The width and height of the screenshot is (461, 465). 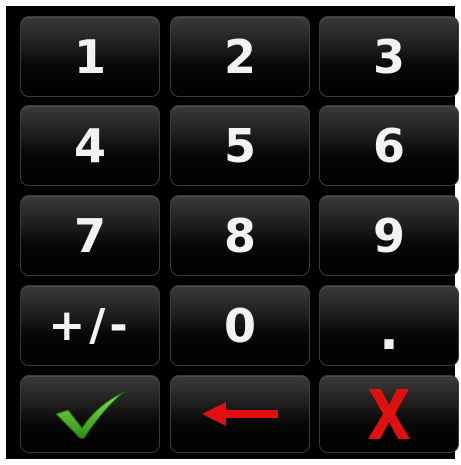 I want to click on key-label: +/-, so click(x=90, y=325).